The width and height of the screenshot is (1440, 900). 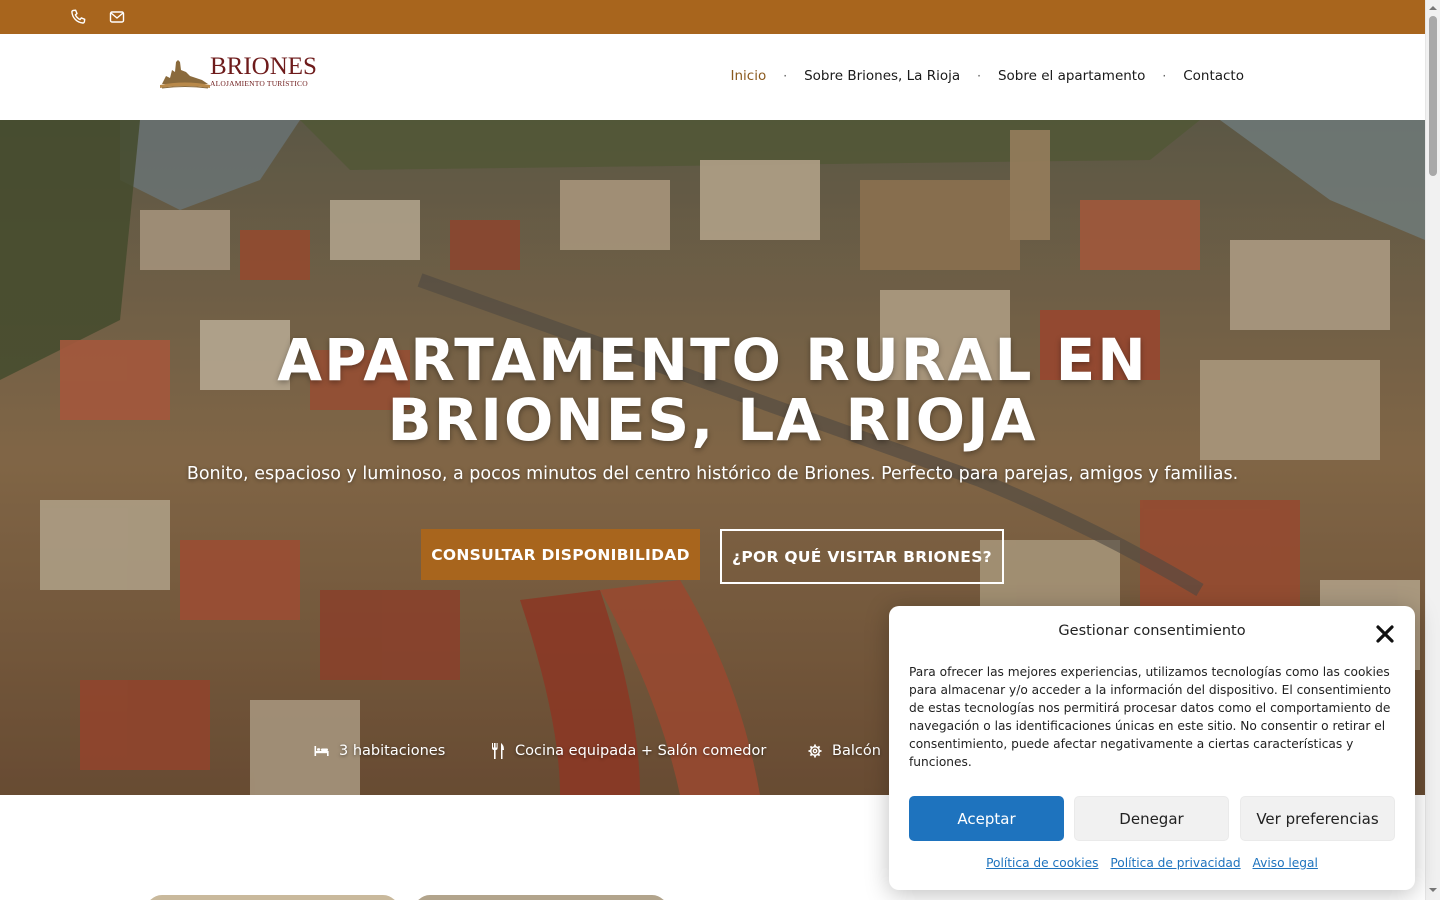 I want to click on consent-title: Gestionar consentimiento, so click(x=1152, y=631).